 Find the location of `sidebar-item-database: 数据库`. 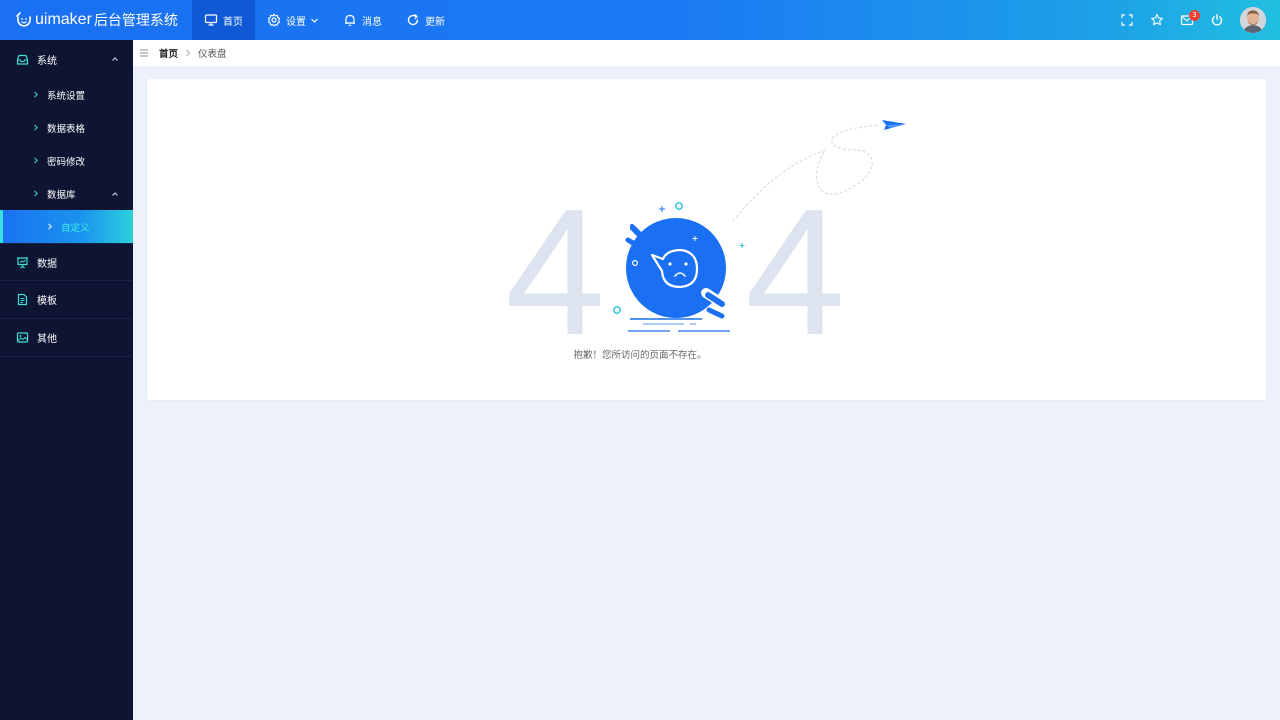

sidebar-item-database: 数据库 is located at coordinates (66, 193).